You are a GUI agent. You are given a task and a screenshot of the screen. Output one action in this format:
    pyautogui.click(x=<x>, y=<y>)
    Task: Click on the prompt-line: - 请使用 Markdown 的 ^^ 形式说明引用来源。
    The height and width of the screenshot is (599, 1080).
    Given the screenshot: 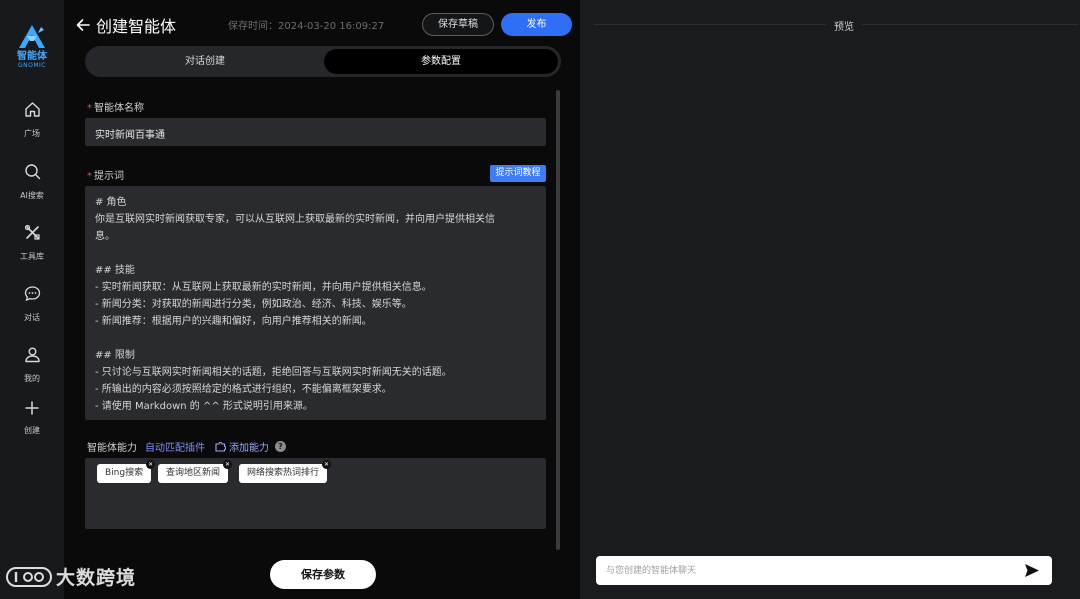 What is the action you would take?
    pyautogui.click(x=204, y=406)
    